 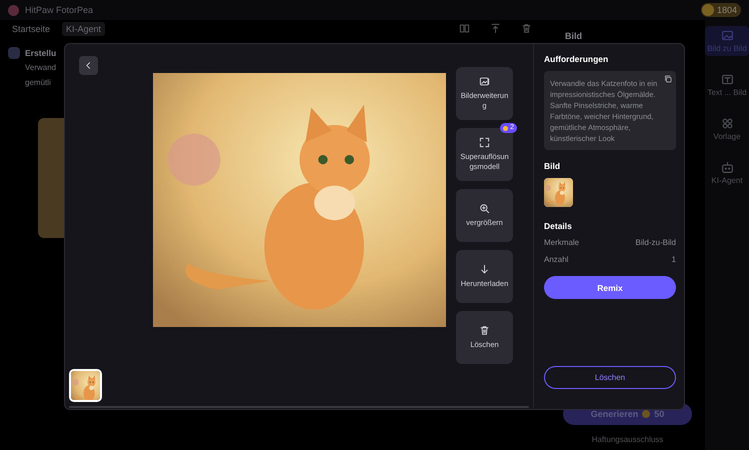 I want to click on detail-value: 1, so click(x=674, y=259).